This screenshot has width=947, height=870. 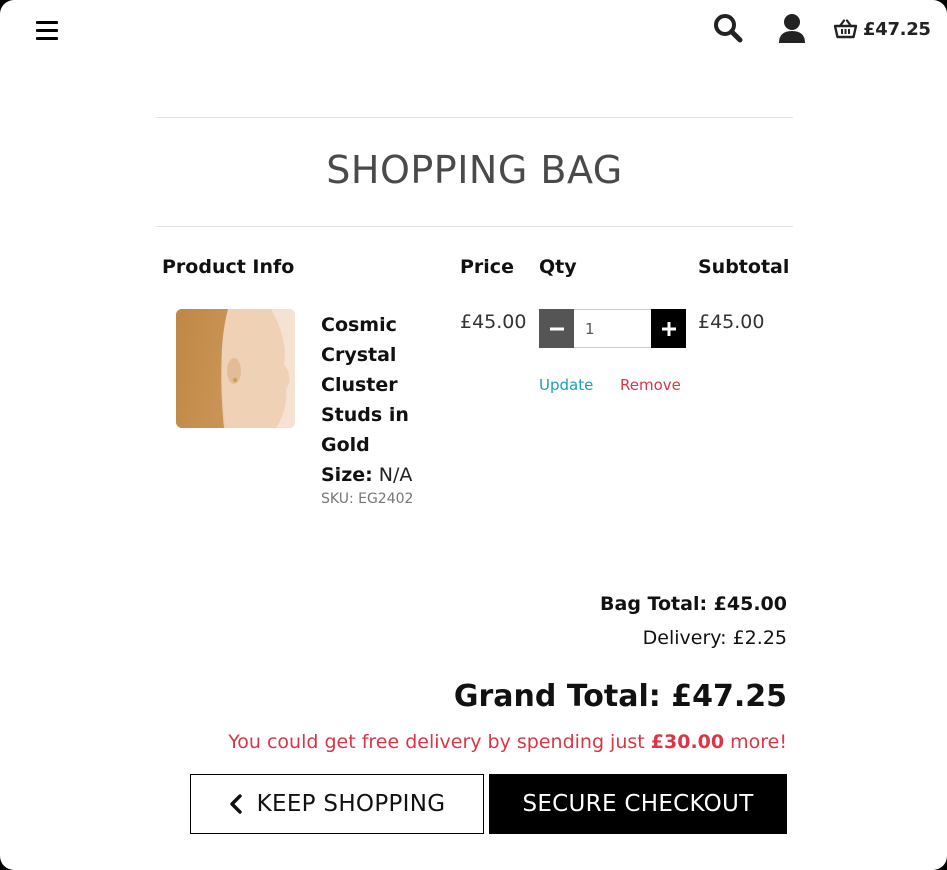 What do you see at coordinates (347, 475) in the screenshot?
I see `product-size-label: Size:` at bounding box center [347, 475].